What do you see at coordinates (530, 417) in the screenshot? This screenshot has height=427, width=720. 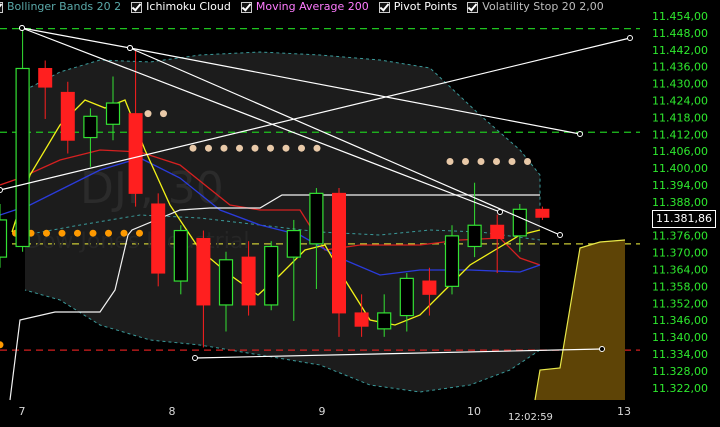 I see `crosshair-time-label: 12:02:59` at bounding box center [530, 417].